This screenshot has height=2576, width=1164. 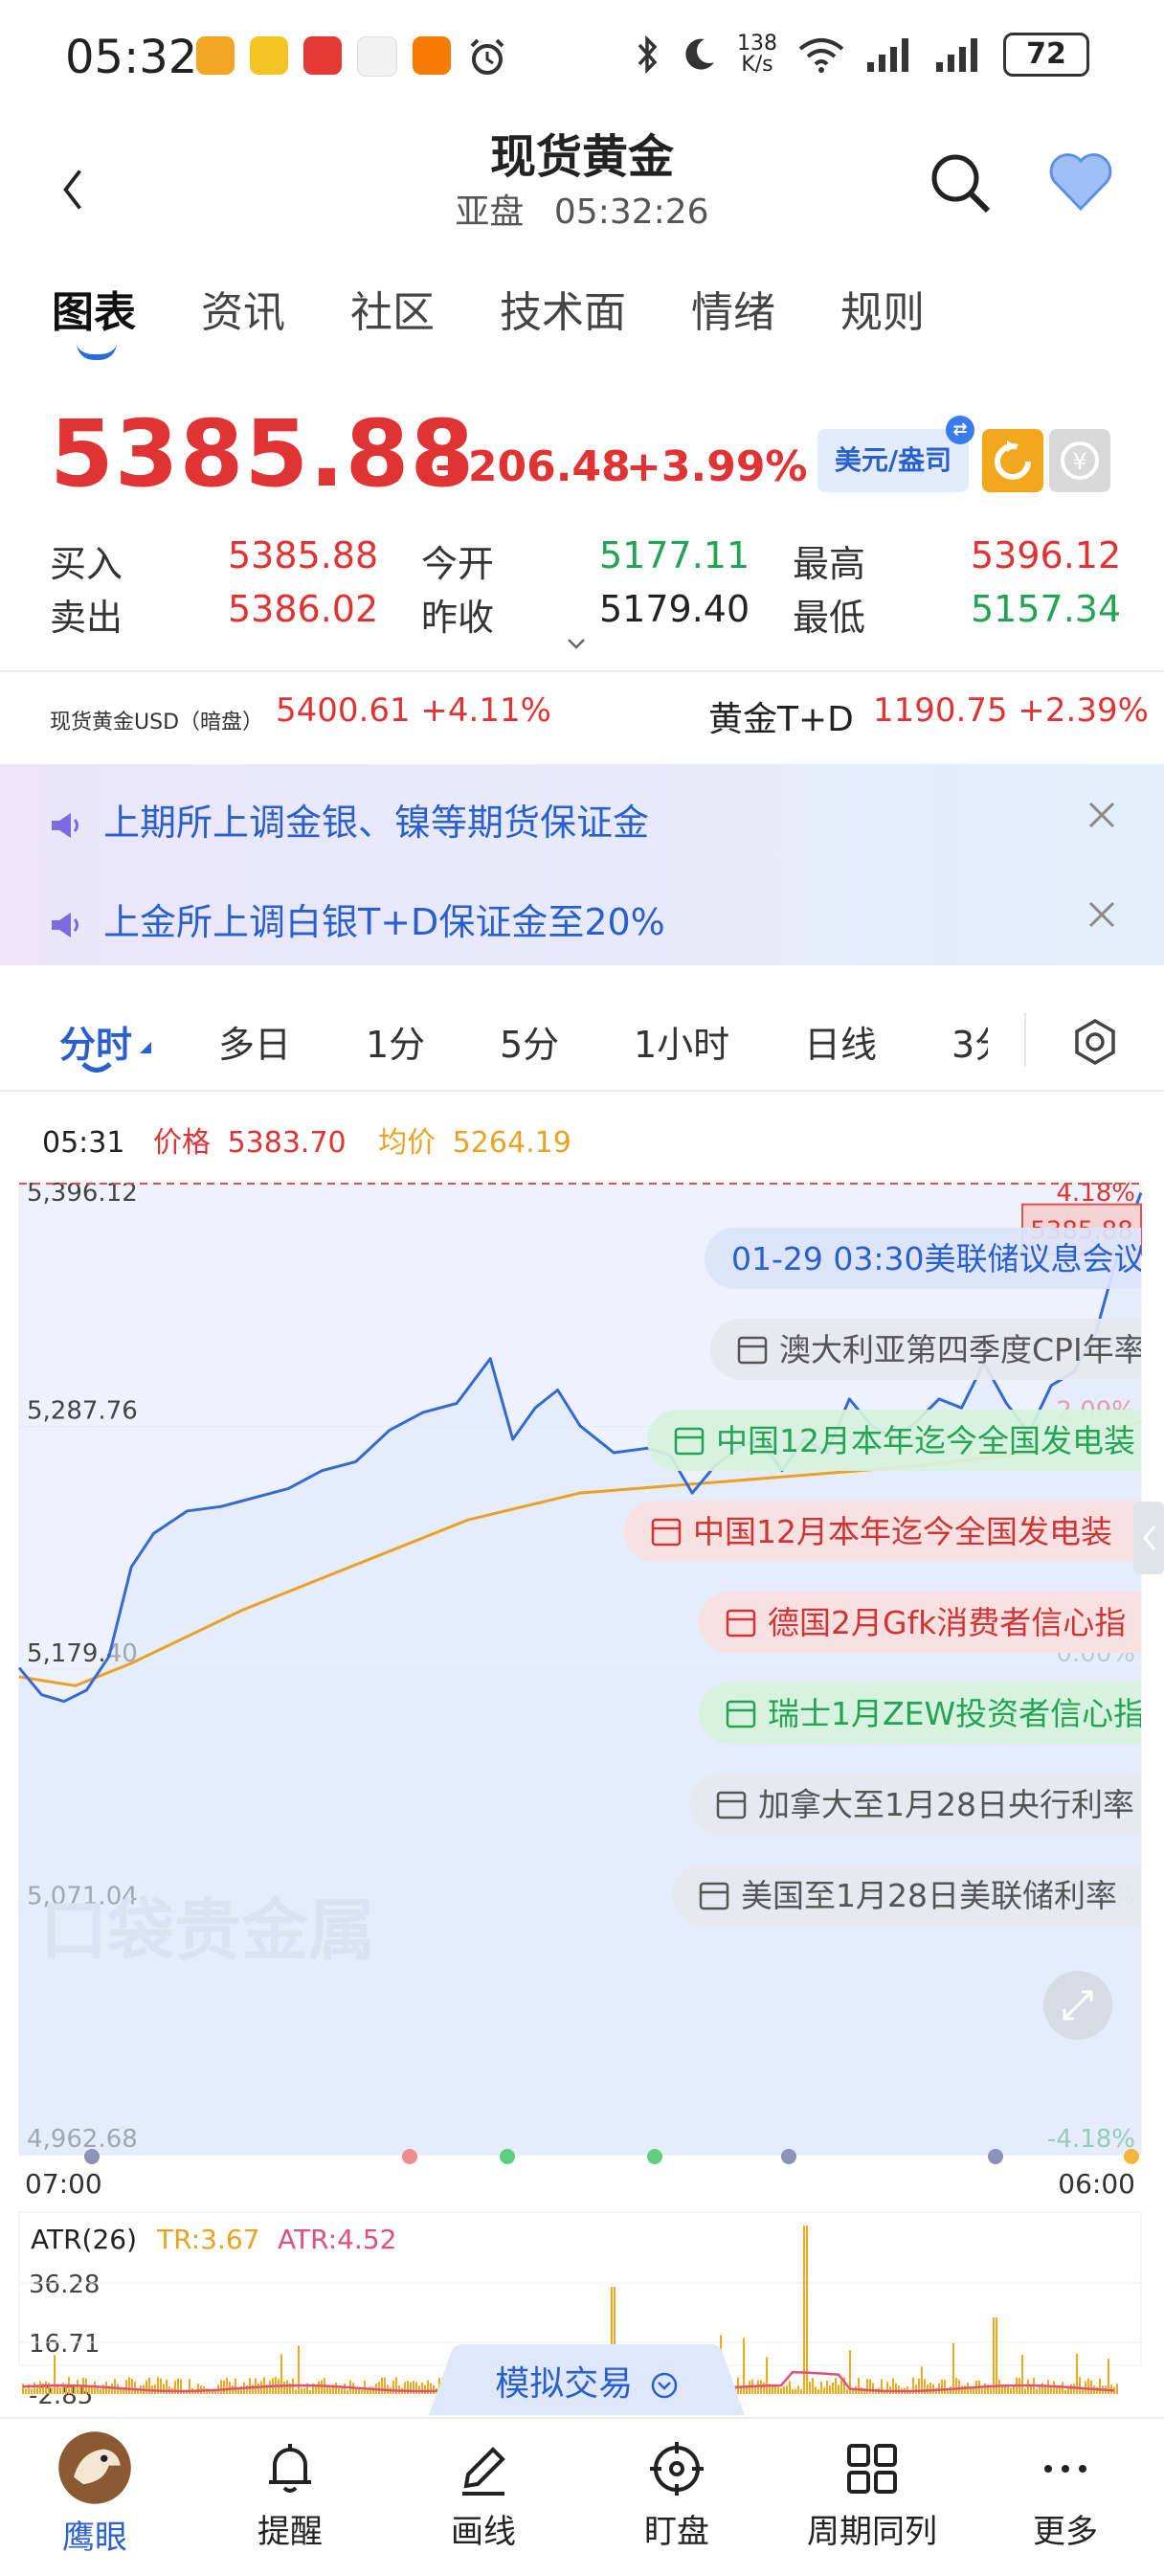 What do you see at coordinates (946, 1804) in the screenshot?
I see `event-text: 加拿大至1月28日央行利率` at bounding box center [946, 1804].